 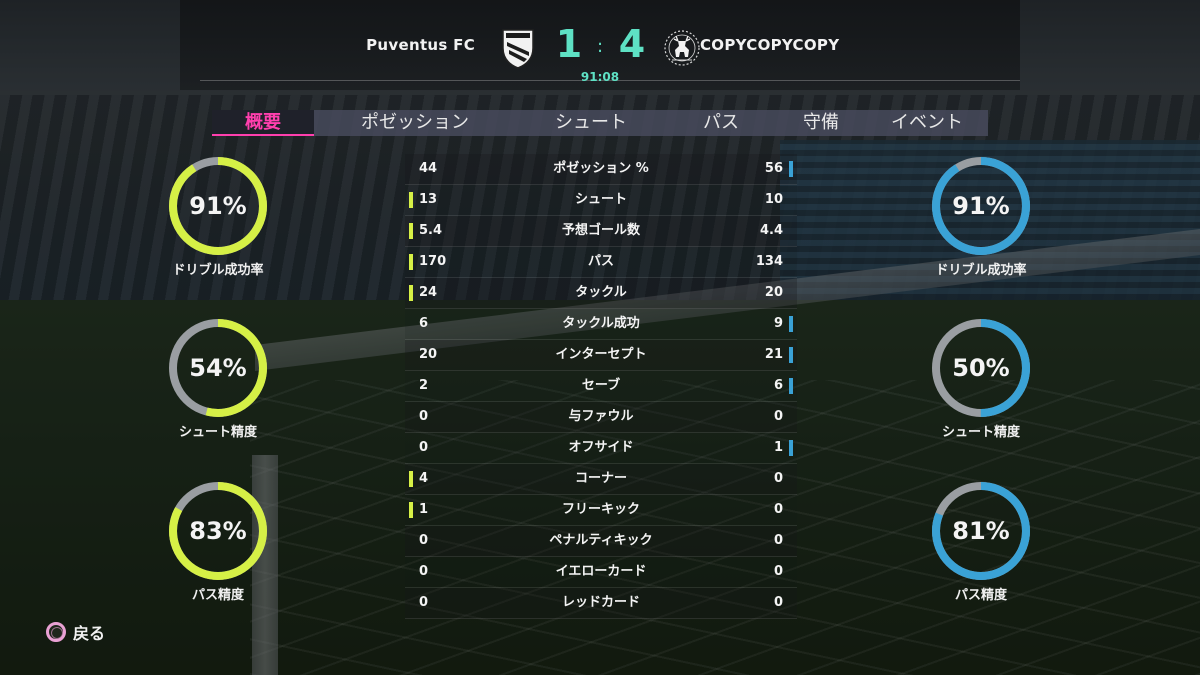 What do you see at coordinates (428, 292) in the screenshot?
I see `stat-home-value: 24` at bounding box center [428, 292].